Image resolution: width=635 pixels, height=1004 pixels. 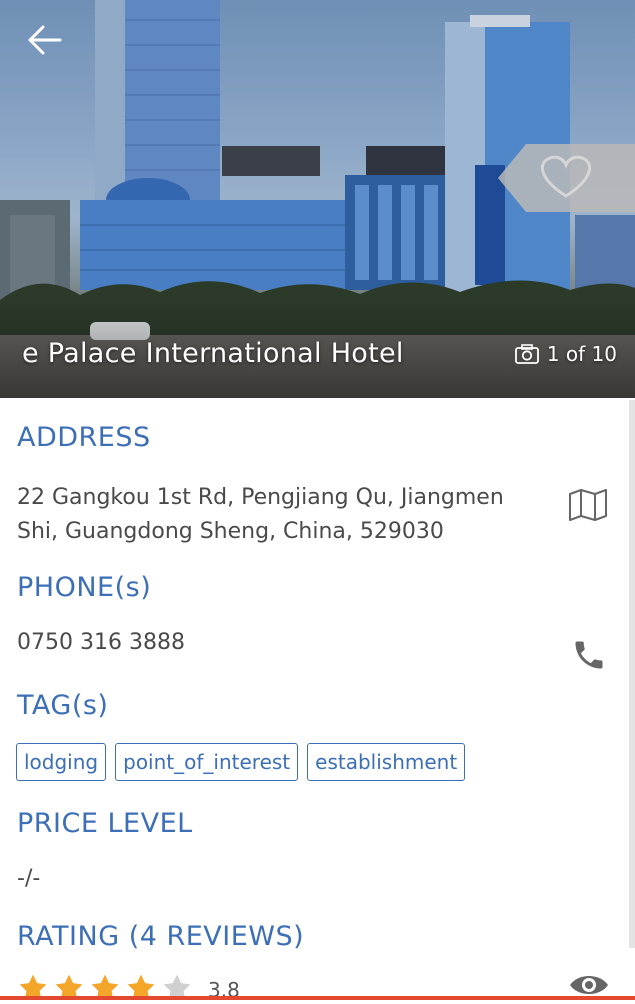 What do you see at coordinates (84, 587) in the screenshot?
I see `phone-heading: PHONE(s)` at bounding box center [84, 587].